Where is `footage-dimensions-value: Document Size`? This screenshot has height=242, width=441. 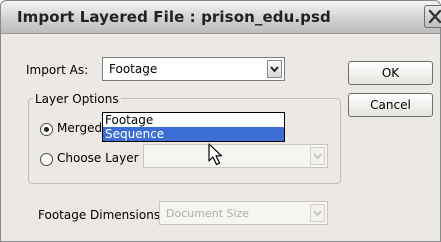 footage-dimensions-value: Document Size is located at coordinates (208, 213).